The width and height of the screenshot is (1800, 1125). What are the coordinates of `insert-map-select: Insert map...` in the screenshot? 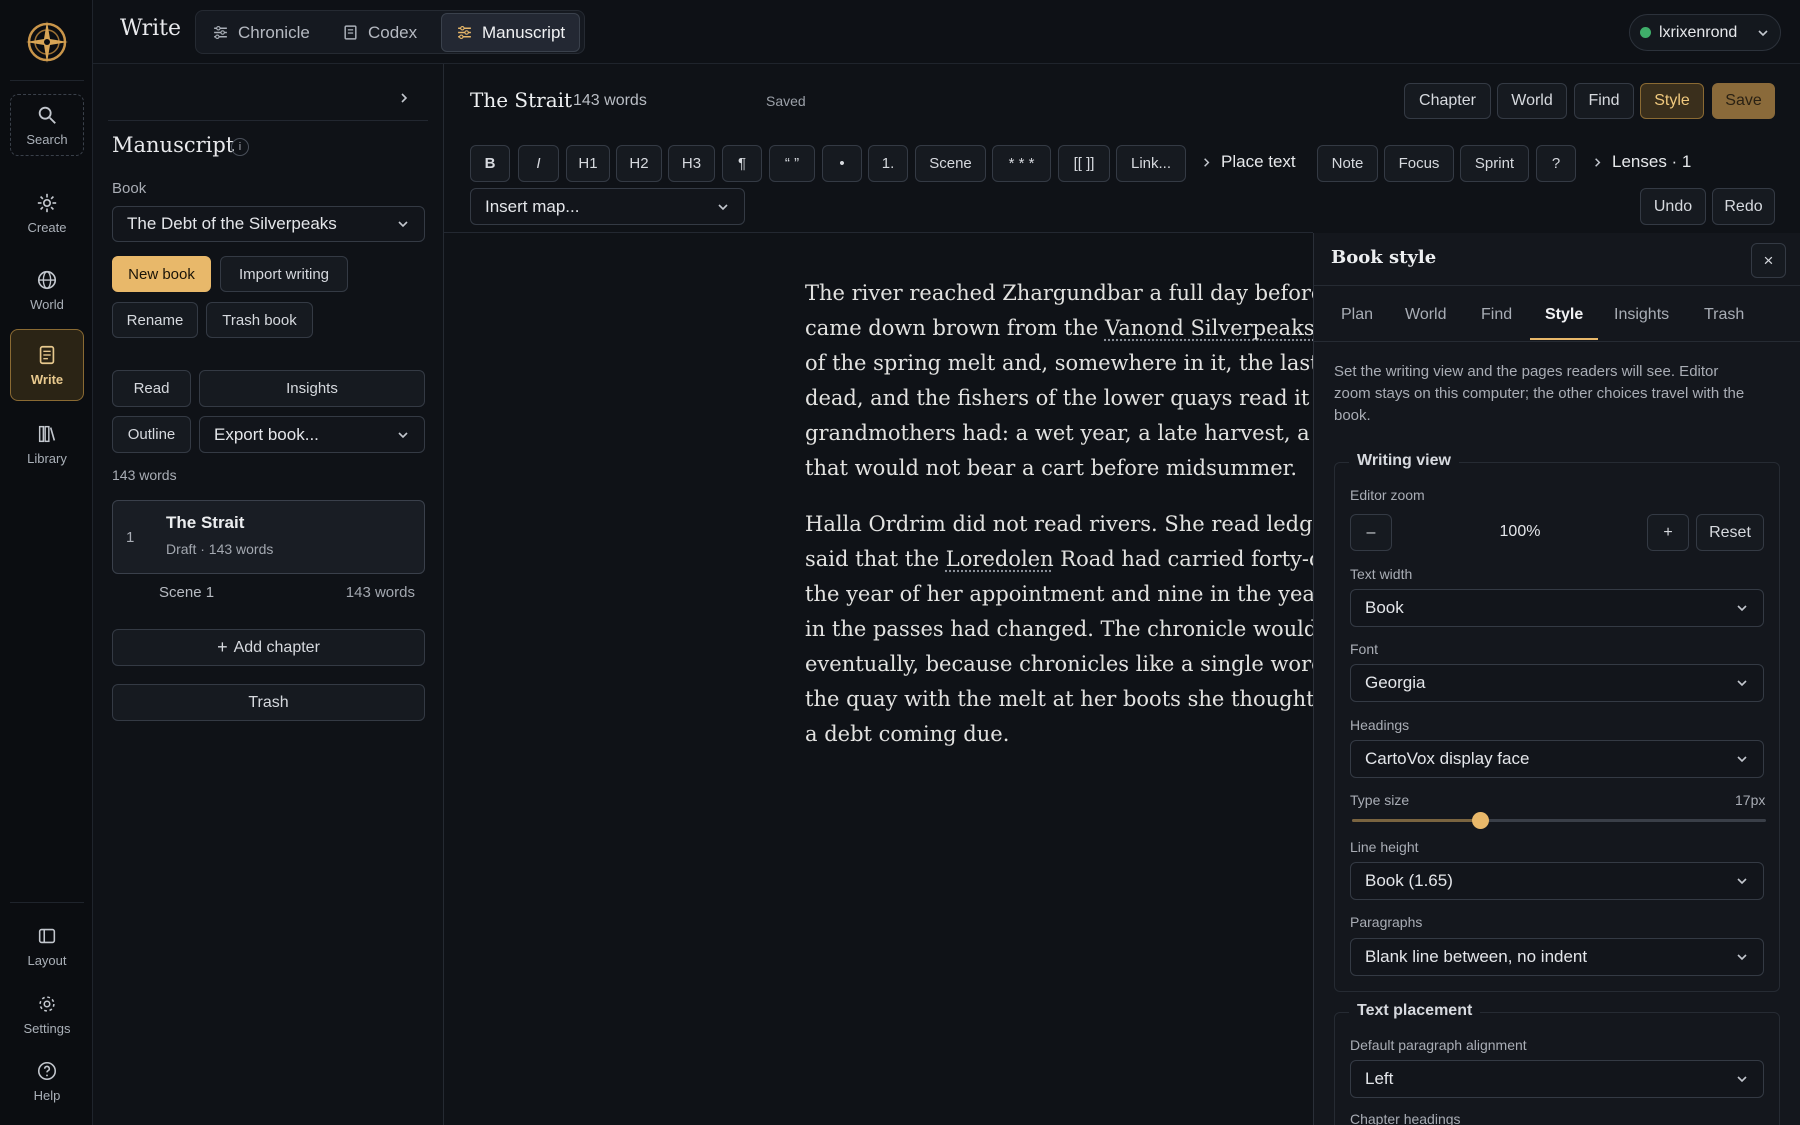 It's located at (607, 206).